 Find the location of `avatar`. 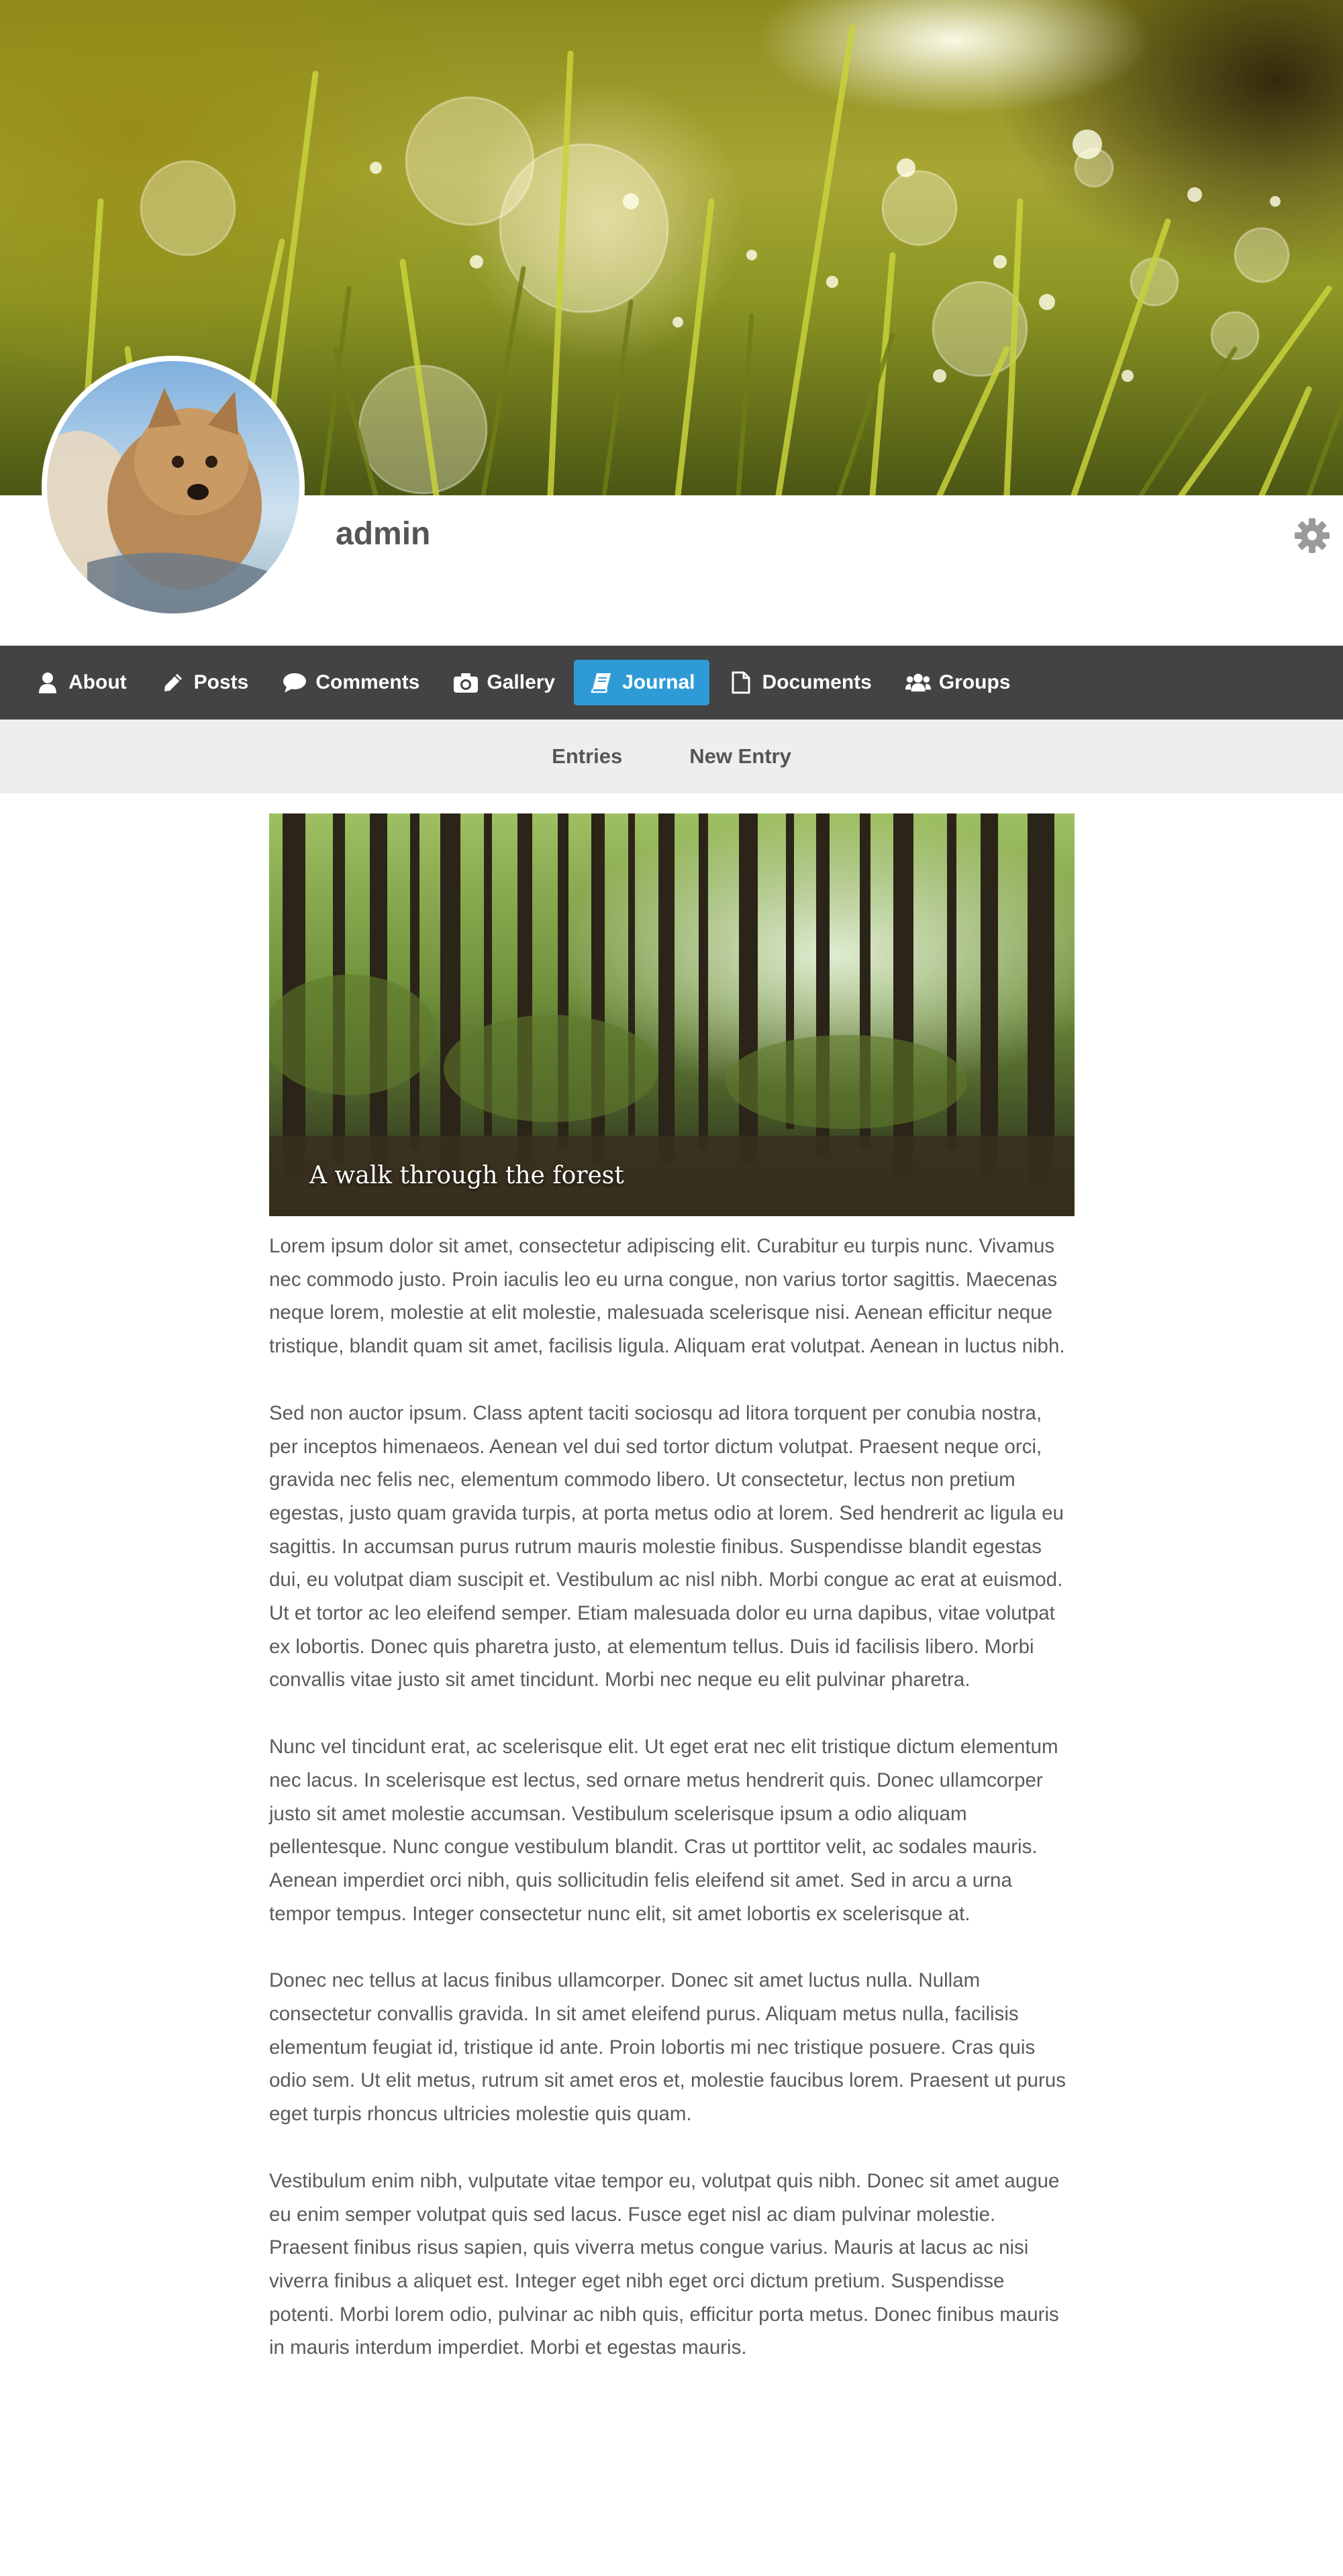

avatar is located at coordinates (174, 487).